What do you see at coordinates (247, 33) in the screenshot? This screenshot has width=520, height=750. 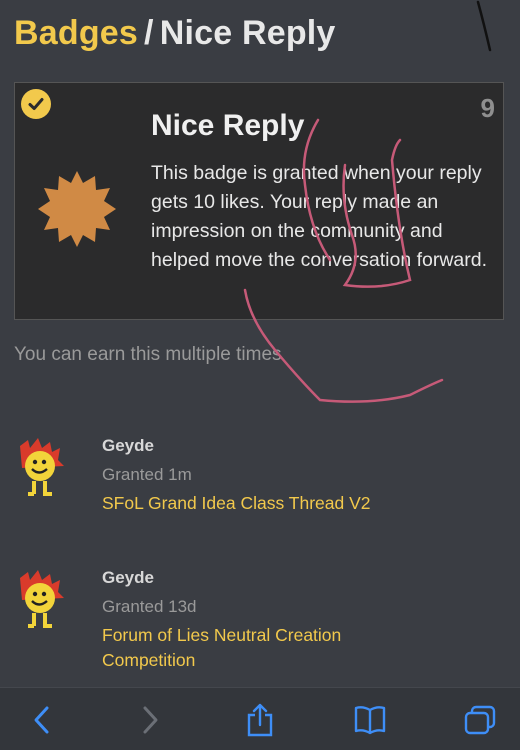 I see `breadcrumb-current: Nice Reply` at bounding box center [247, 33].